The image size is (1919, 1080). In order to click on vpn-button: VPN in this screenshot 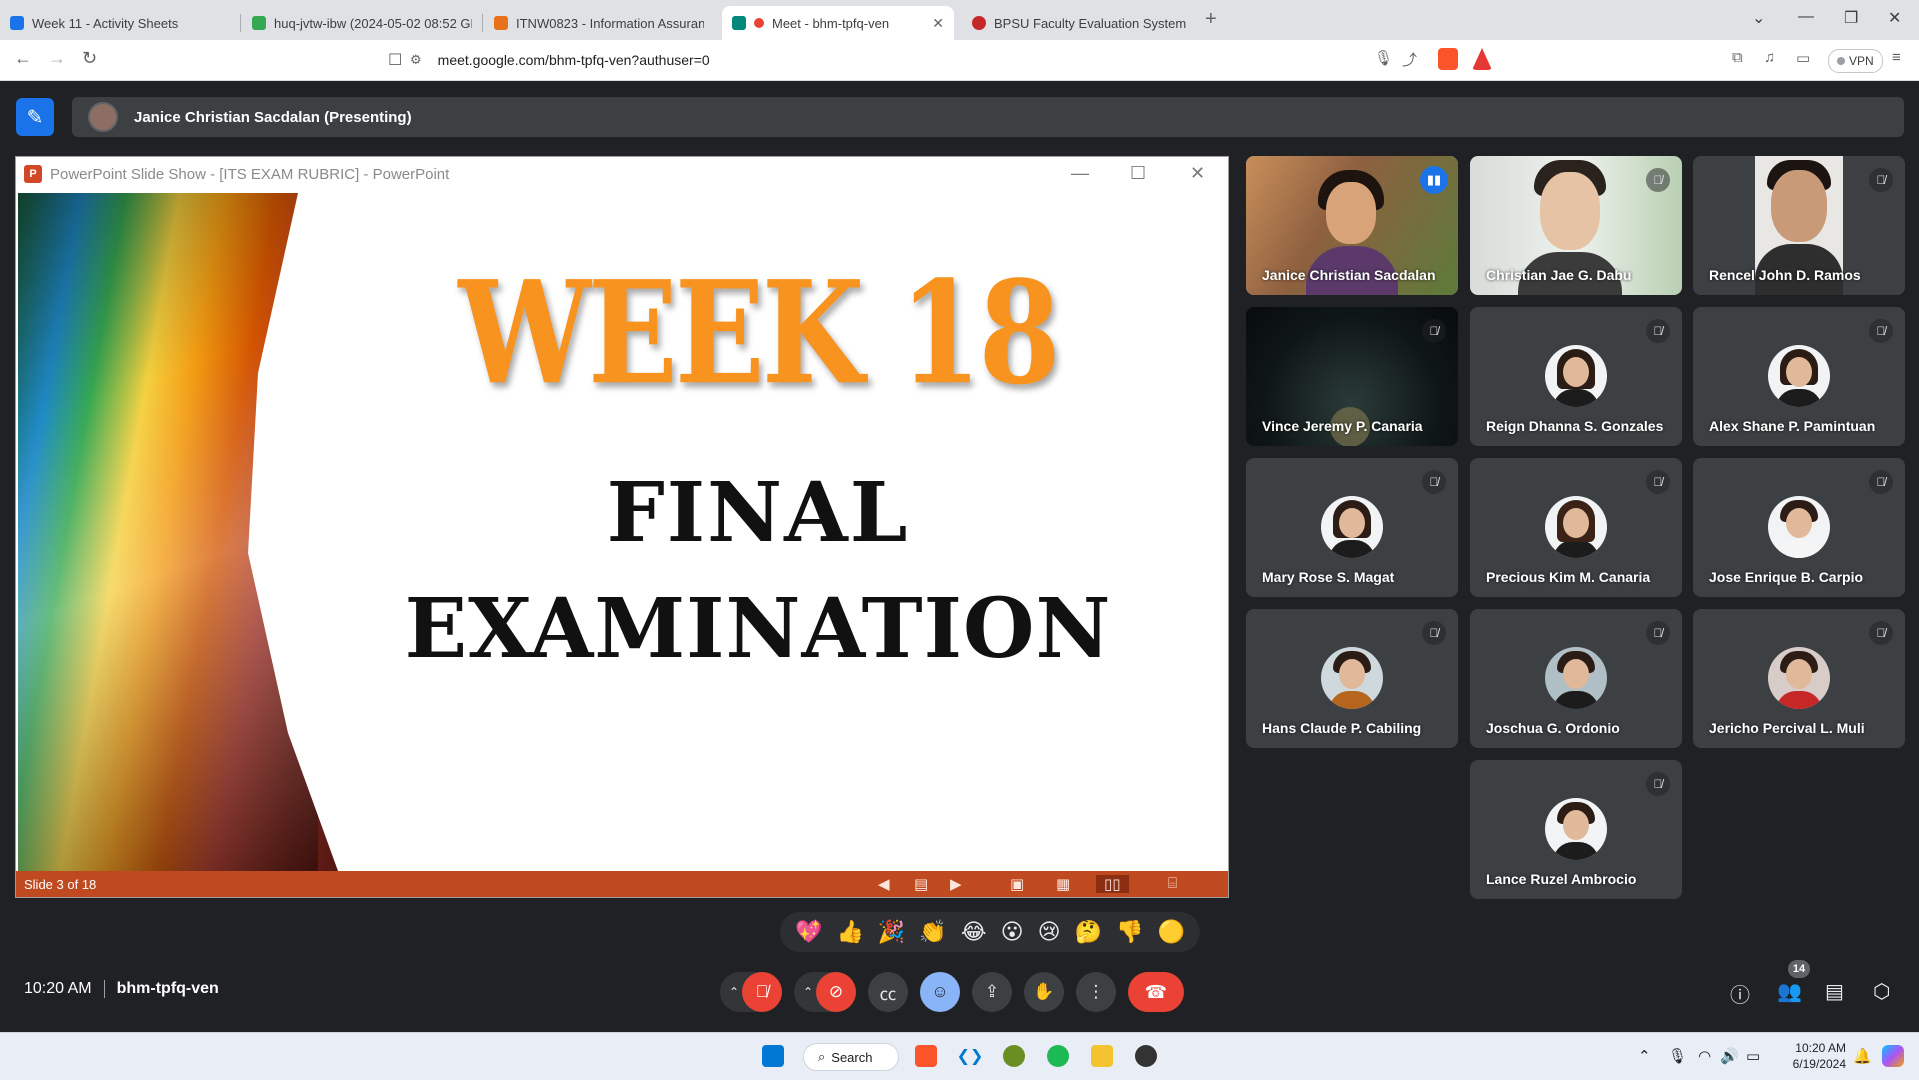, I will do `click(1855, 61)`.